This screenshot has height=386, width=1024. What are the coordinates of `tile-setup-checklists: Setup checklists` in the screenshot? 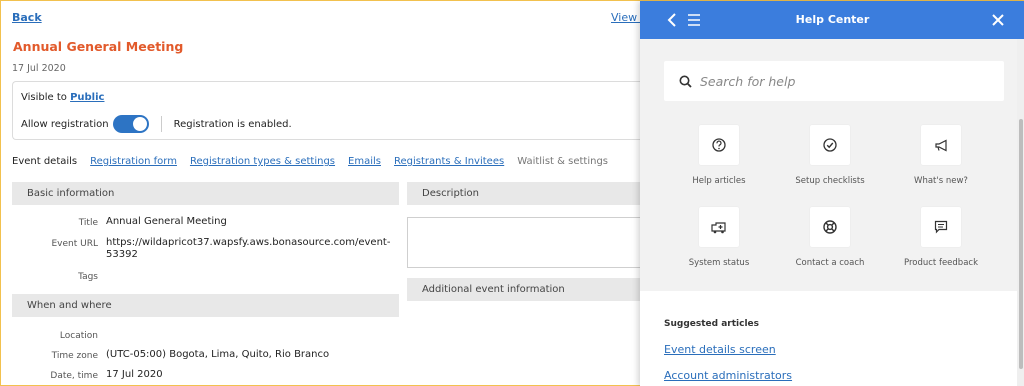 It's located at (830, 155).